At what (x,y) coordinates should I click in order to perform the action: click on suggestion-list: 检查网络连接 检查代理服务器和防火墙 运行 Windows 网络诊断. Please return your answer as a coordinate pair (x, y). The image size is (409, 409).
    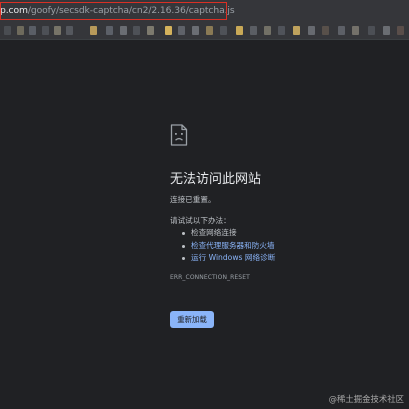
    Looking at the image, I should click on (227, 246).